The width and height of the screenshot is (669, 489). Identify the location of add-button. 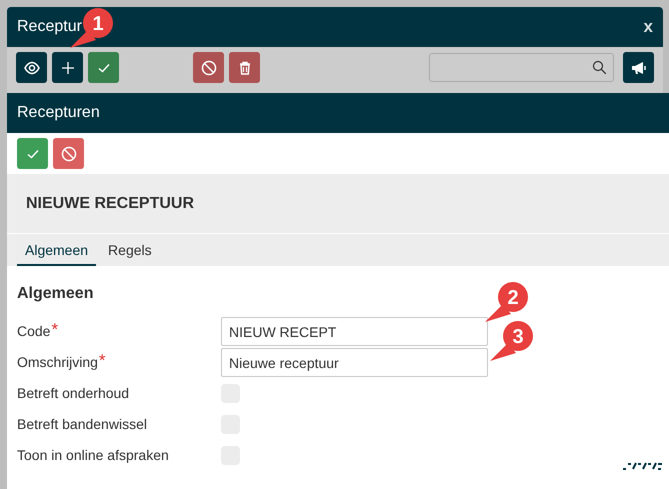
(67, 67).